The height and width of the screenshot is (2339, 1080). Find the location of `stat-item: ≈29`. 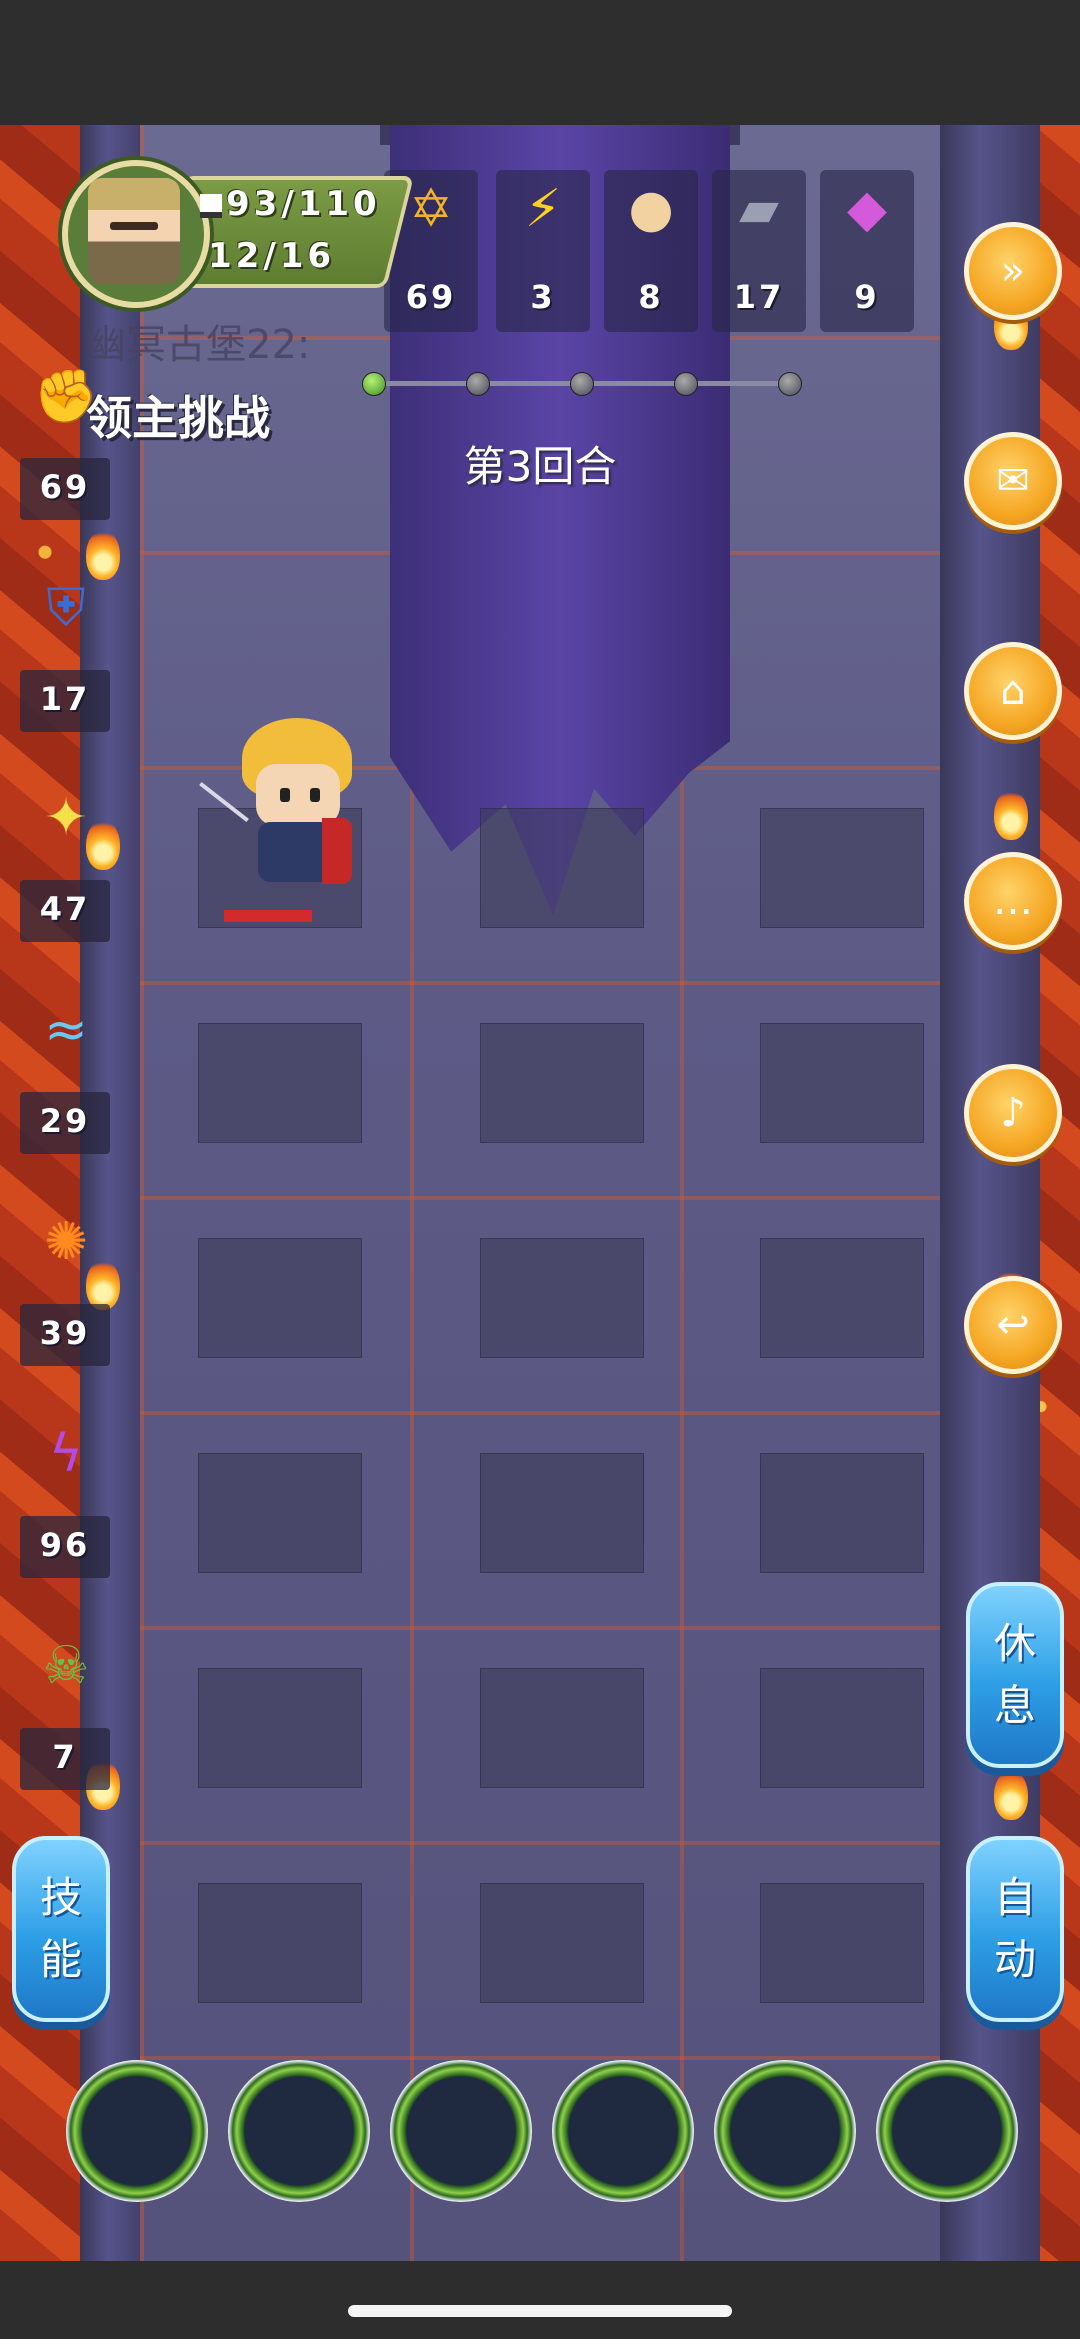

stat-item: ≈29 is located at coordinates (66, 1080).